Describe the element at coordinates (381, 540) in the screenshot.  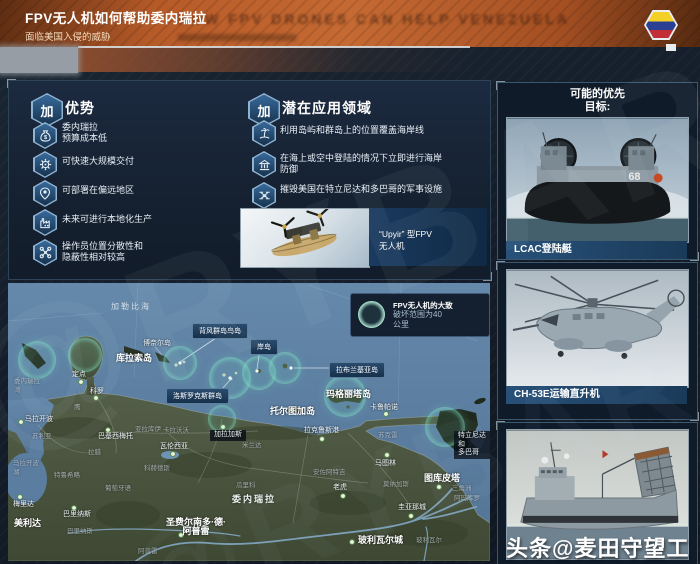
I see `map-label: 玻利瓦尔城` at that location.